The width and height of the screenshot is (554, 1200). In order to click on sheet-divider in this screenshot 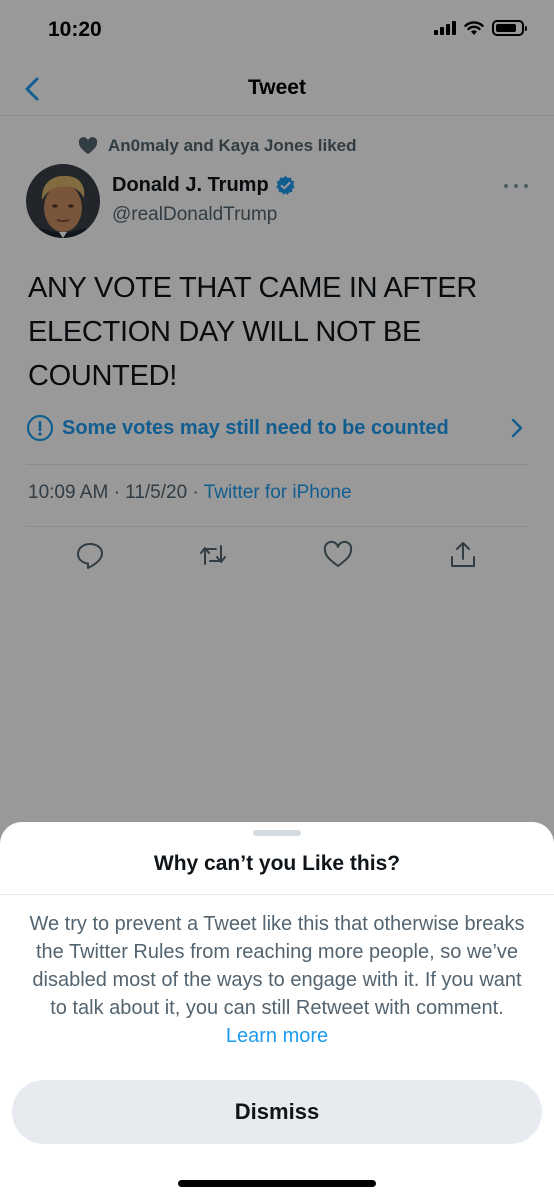, I will do `click(277, 894)`.